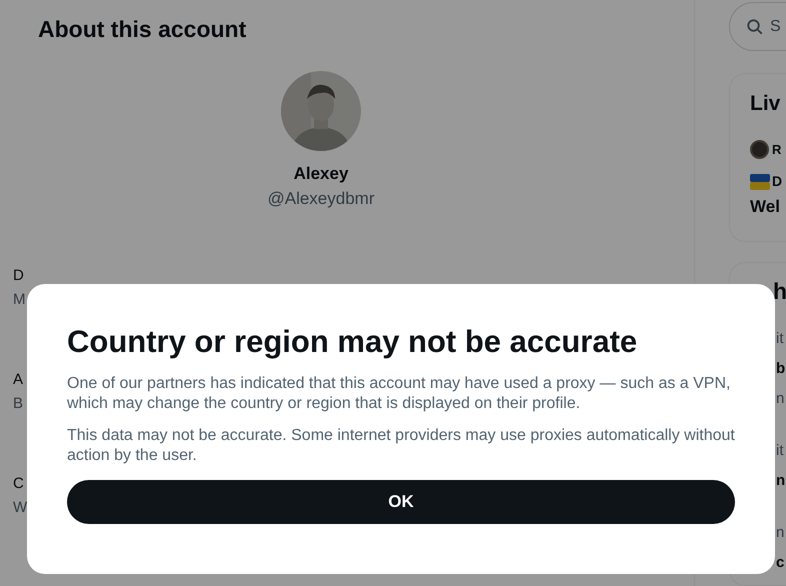 The height and width of the screenshot is (586, 786). What do you see at coordinates (352, 342) in the screenshot?
I see `dialog-title: Country or region may not be accurate` at bounding box center [352, 342].